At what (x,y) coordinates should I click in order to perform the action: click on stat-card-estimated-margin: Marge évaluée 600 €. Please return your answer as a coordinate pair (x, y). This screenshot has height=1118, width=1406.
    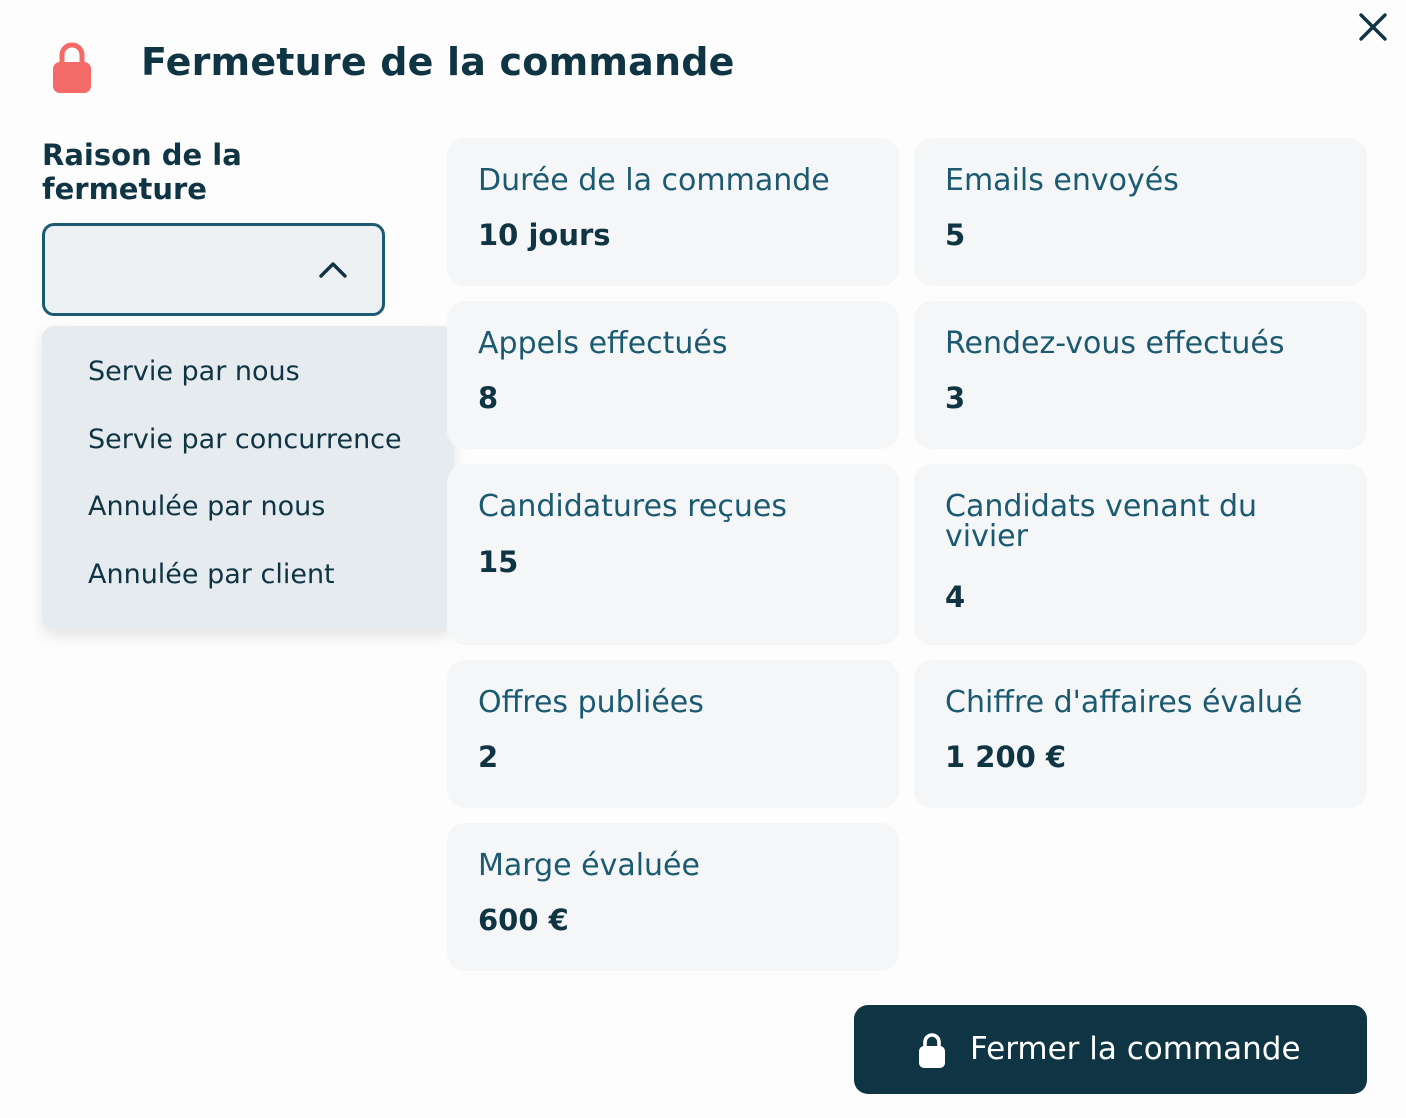
    Looking at the image, I should click on (673, 897).